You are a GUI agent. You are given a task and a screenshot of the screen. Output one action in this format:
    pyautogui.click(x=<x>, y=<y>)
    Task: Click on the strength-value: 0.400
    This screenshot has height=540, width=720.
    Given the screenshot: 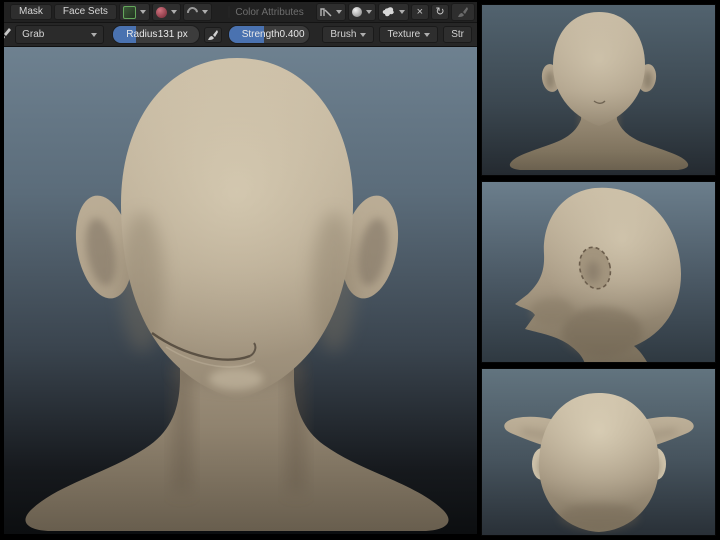 What is the action you would take?
    pyautogui.click(x=292, y=34)
    